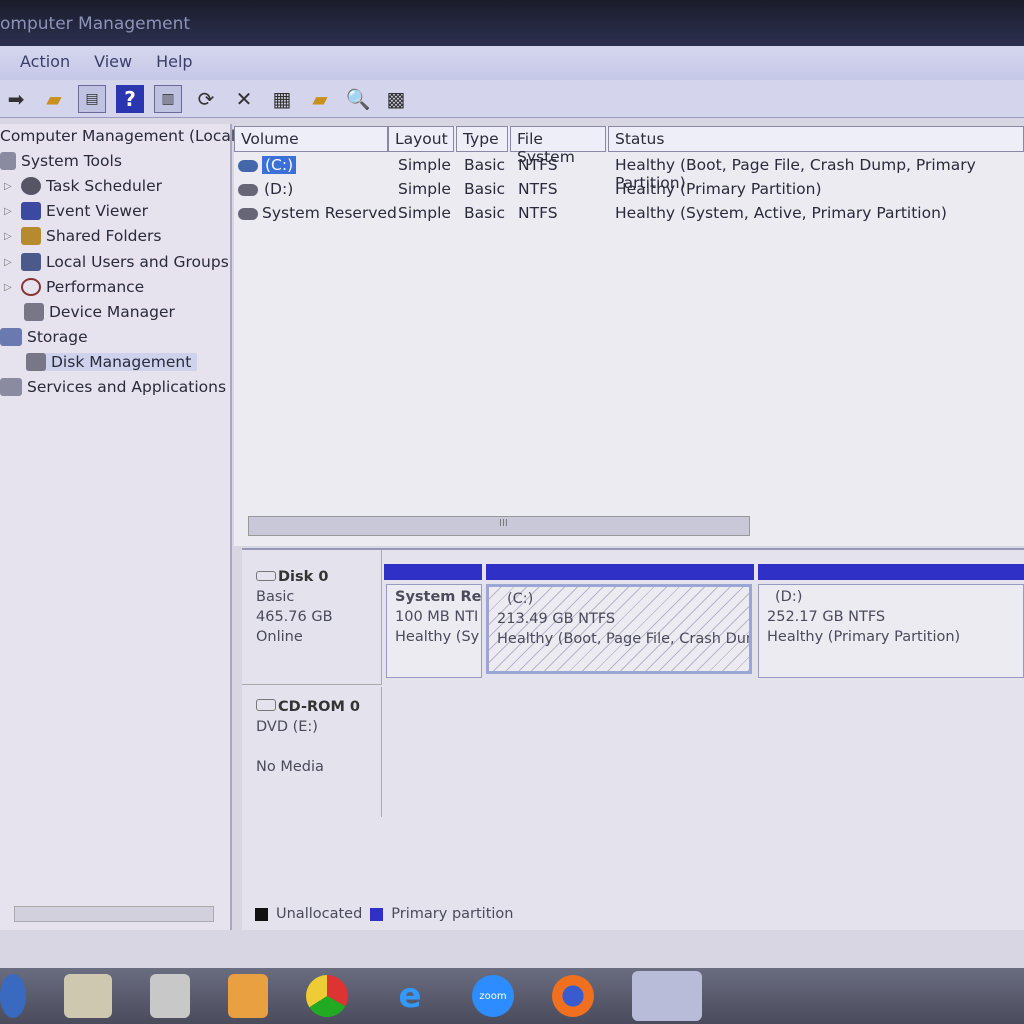 The height and width of the screenshot is (1024, 1024). I want to click on column-header-volume: Volume, so click(311, 139).